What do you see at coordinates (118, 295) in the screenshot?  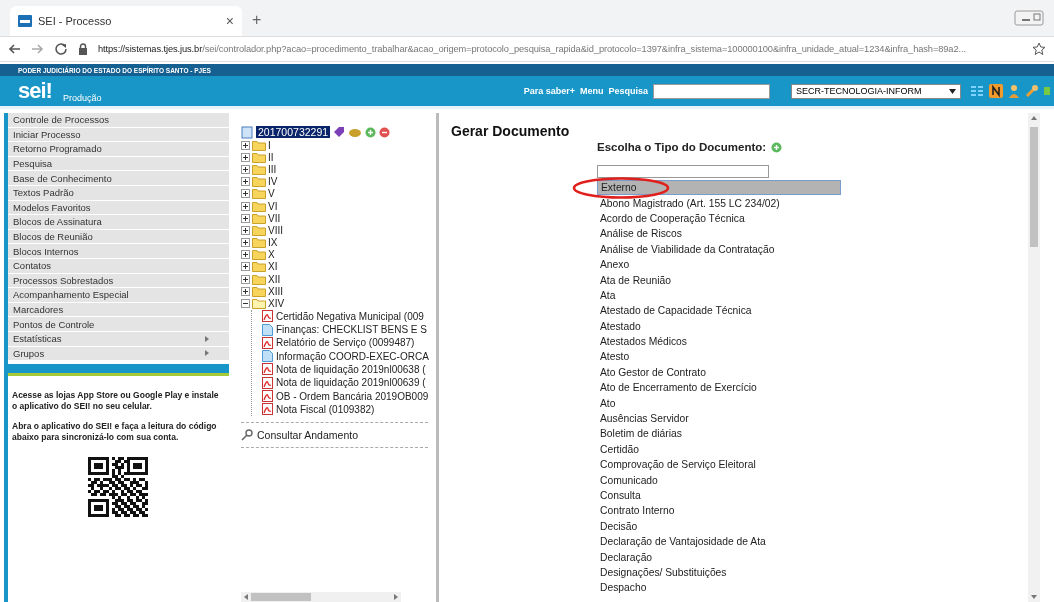 I see `sidebar-item: Acompanhamento Especial` at bounding box center [118, 295].